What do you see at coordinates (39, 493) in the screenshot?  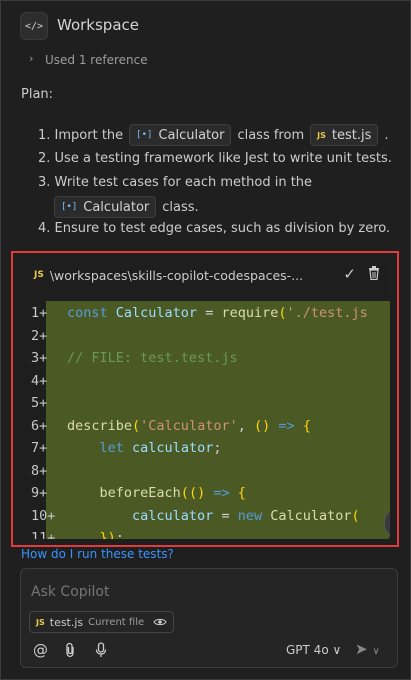 I see `line-number: 9+` at bounding box center [39, 493].